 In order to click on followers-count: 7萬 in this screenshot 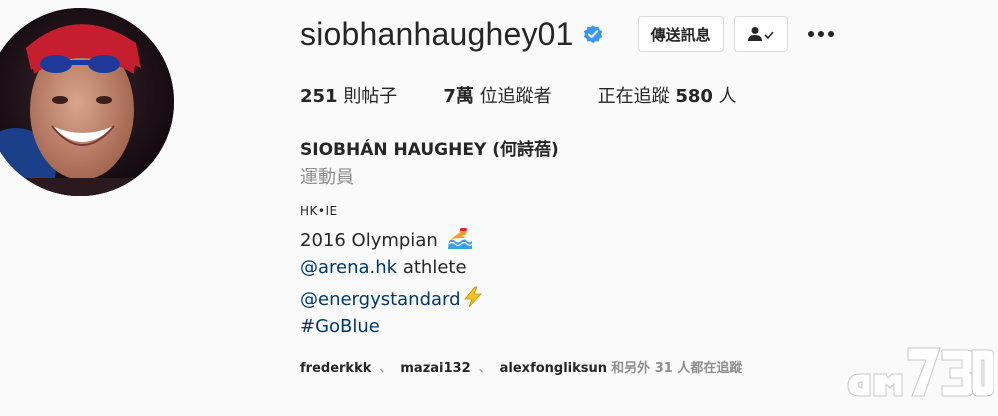, I will do `click(458, 96)`.